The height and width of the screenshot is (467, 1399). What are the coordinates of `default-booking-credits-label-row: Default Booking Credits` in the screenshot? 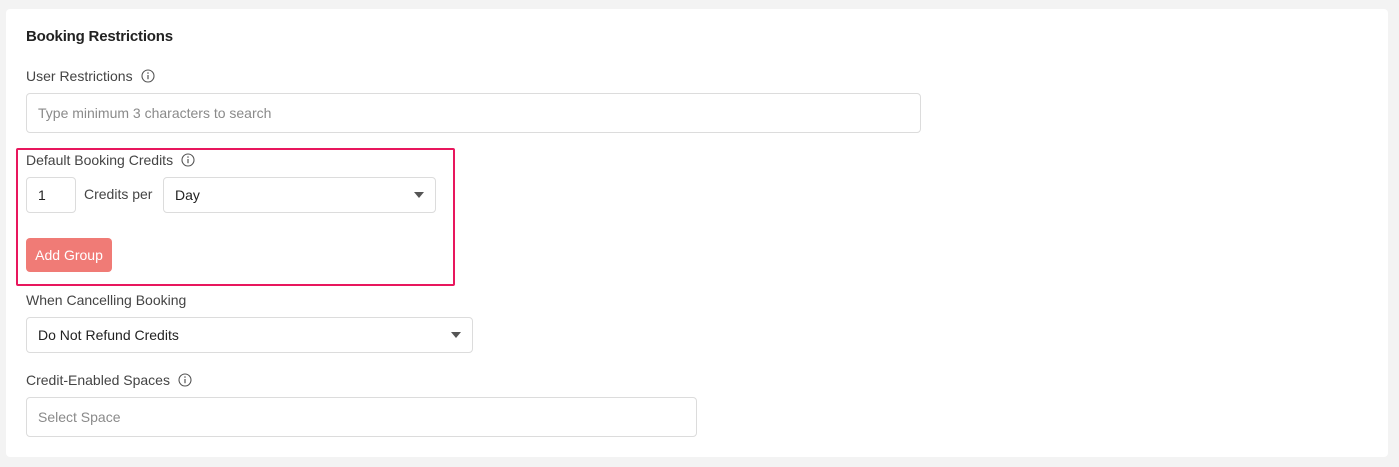 It's located at (110, 160).